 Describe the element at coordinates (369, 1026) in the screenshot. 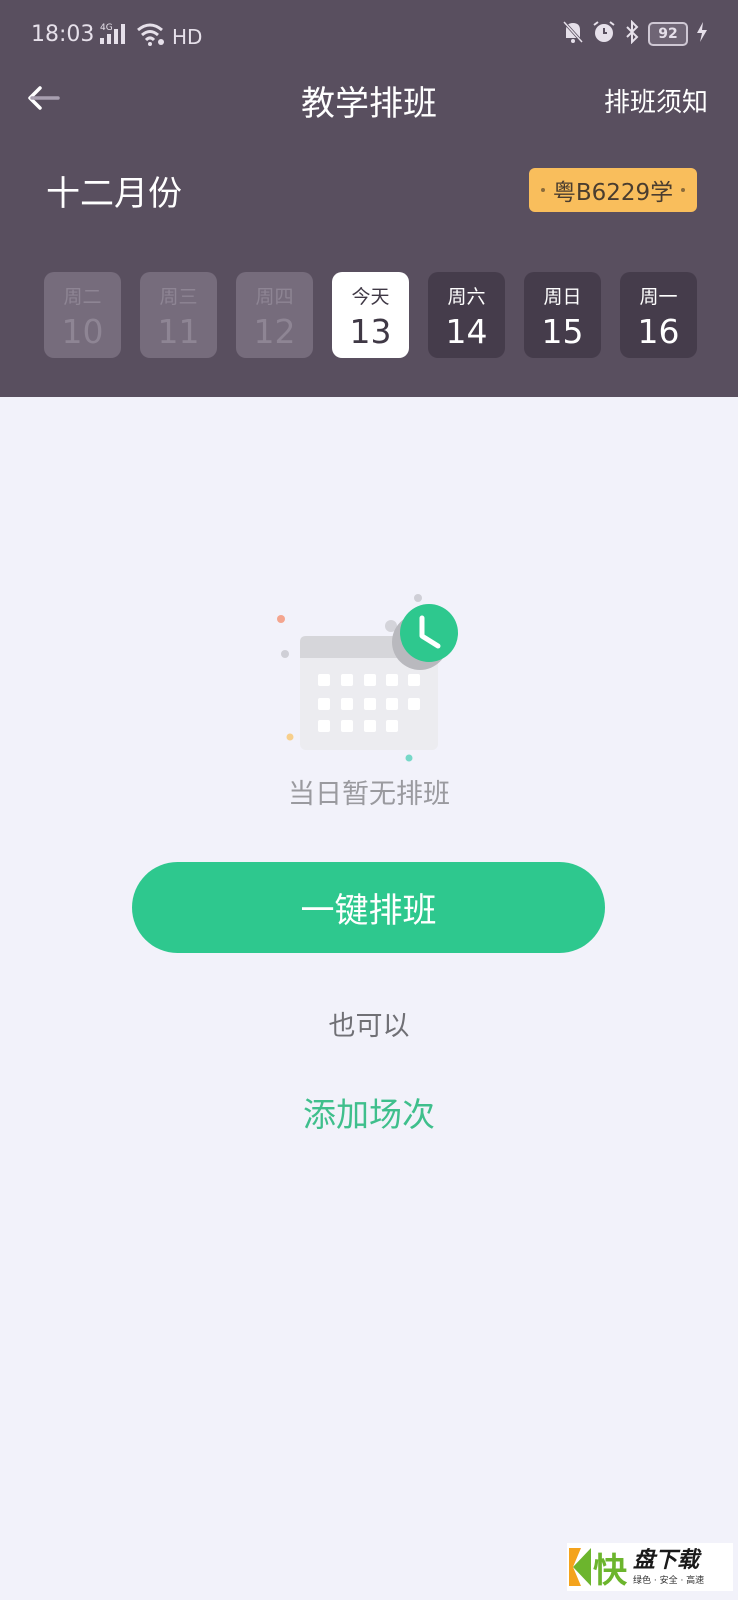

I see `alternative-text: 也可以` at that location.